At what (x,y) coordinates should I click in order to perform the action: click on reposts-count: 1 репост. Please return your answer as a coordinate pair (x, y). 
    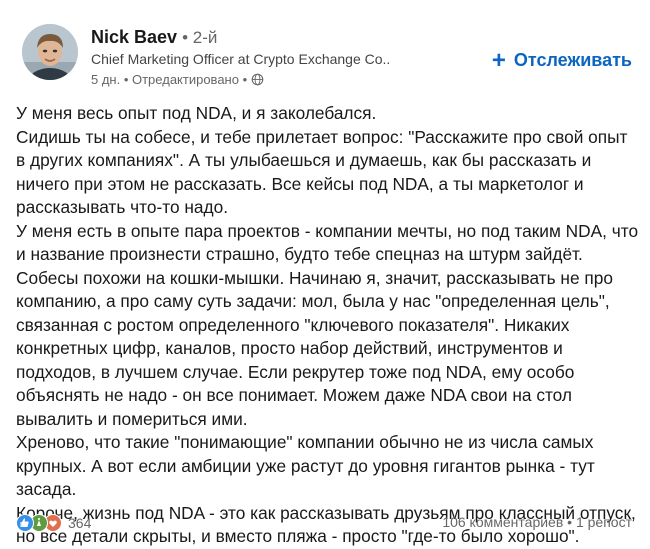
    Looking at the image, I should click on (604, 522).